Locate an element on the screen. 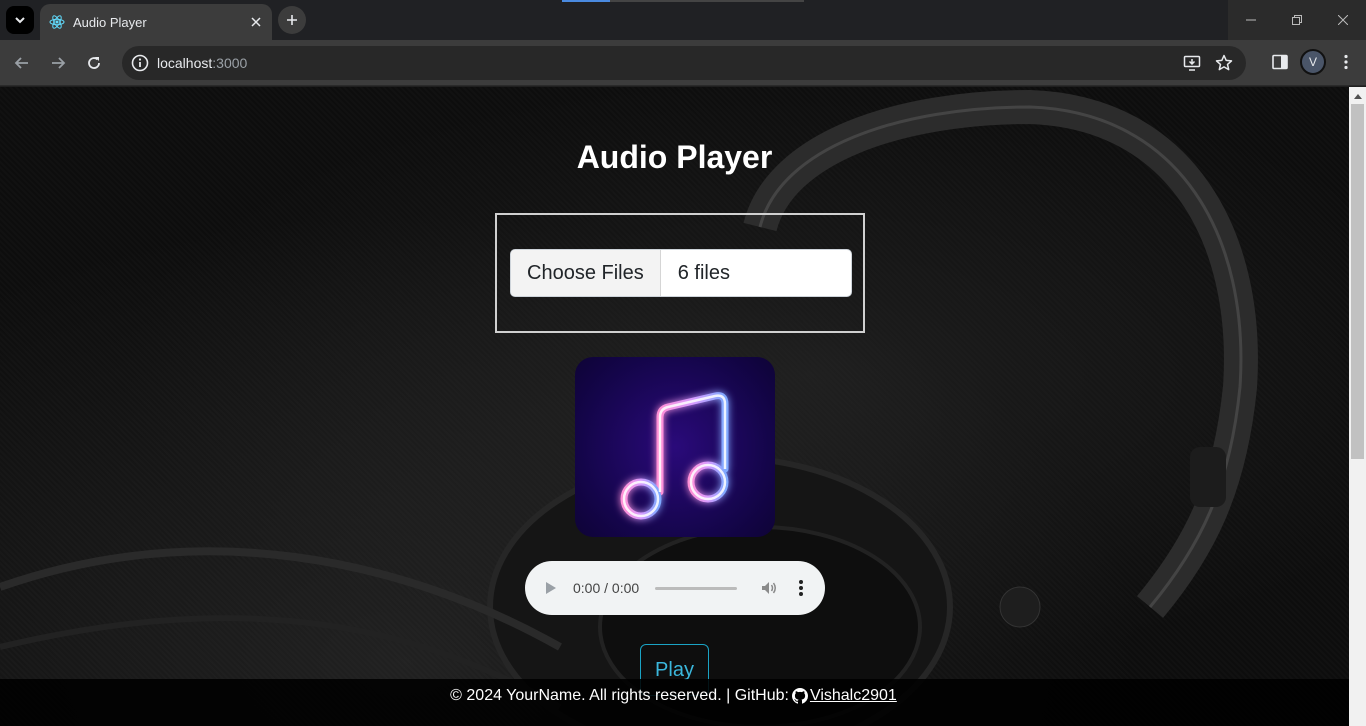 Image resolution: width=1366 pixels, height=726 pixels. back-button is located at coordinates (22, 63).